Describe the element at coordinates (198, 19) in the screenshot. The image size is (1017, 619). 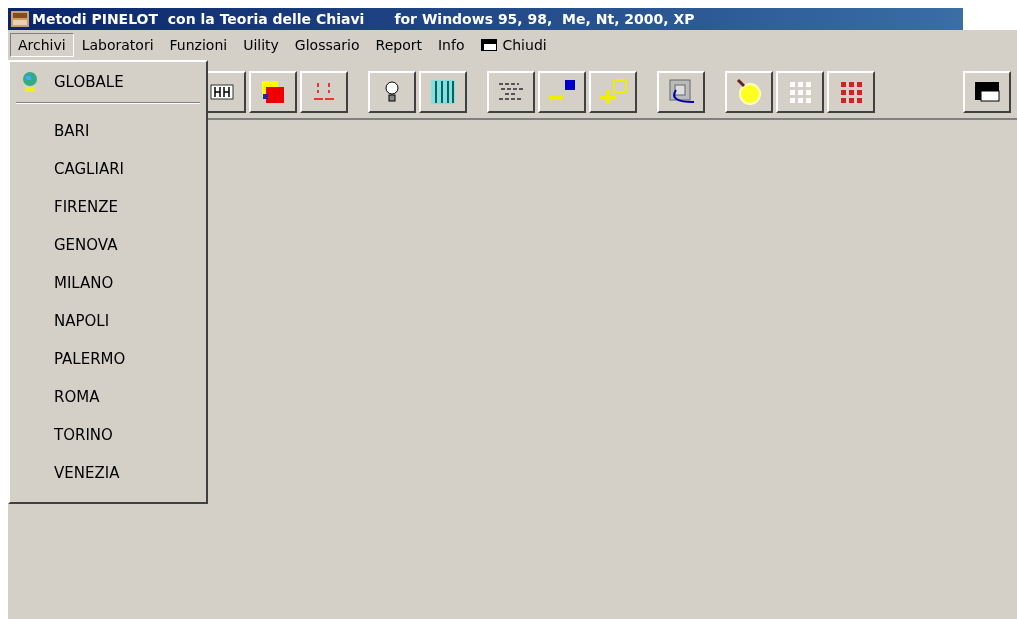
I see `window-title: Metodi PINELOT con la Teoria delle Chiavi` at that location.